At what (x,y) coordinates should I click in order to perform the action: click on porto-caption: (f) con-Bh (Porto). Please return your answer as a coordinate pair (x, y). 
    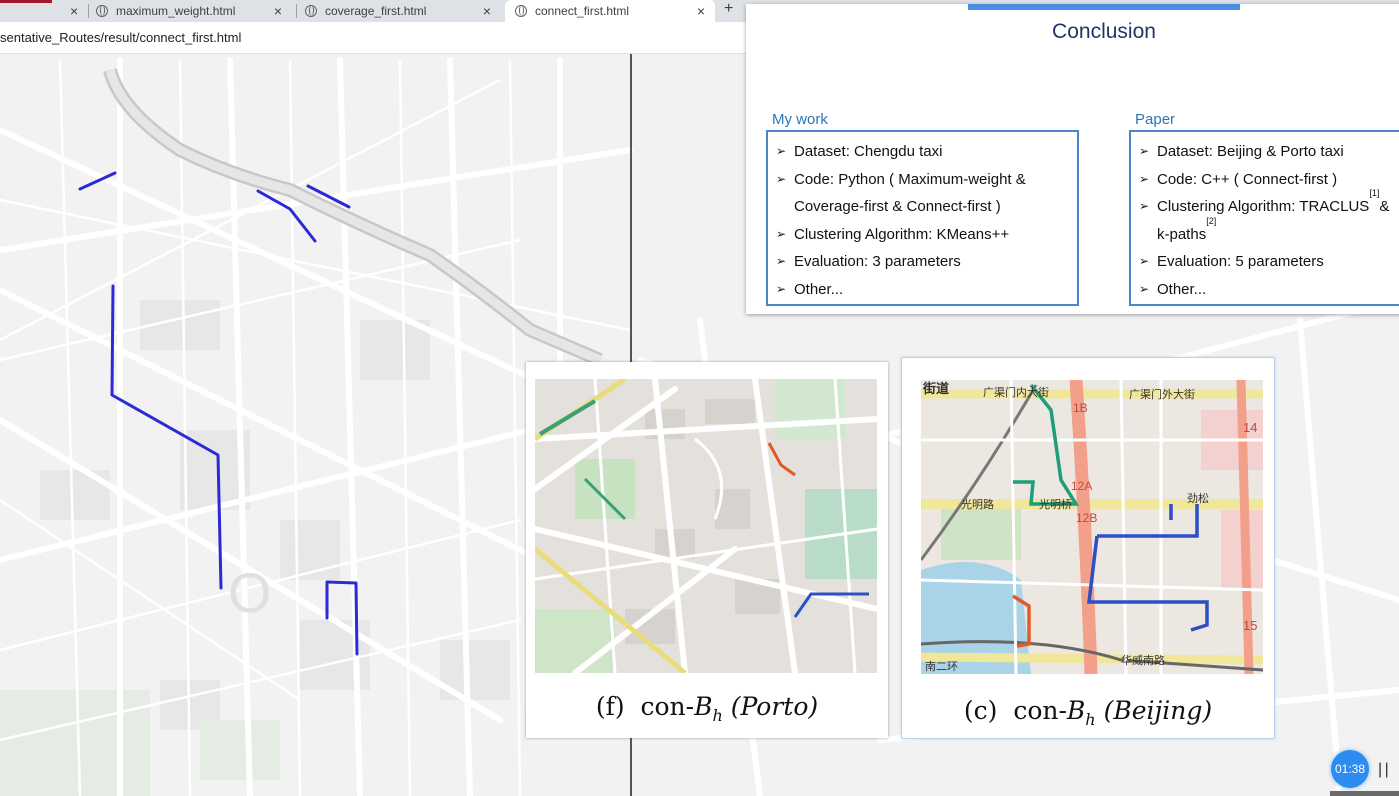
    Looking at the image, I should click on (707, 708).